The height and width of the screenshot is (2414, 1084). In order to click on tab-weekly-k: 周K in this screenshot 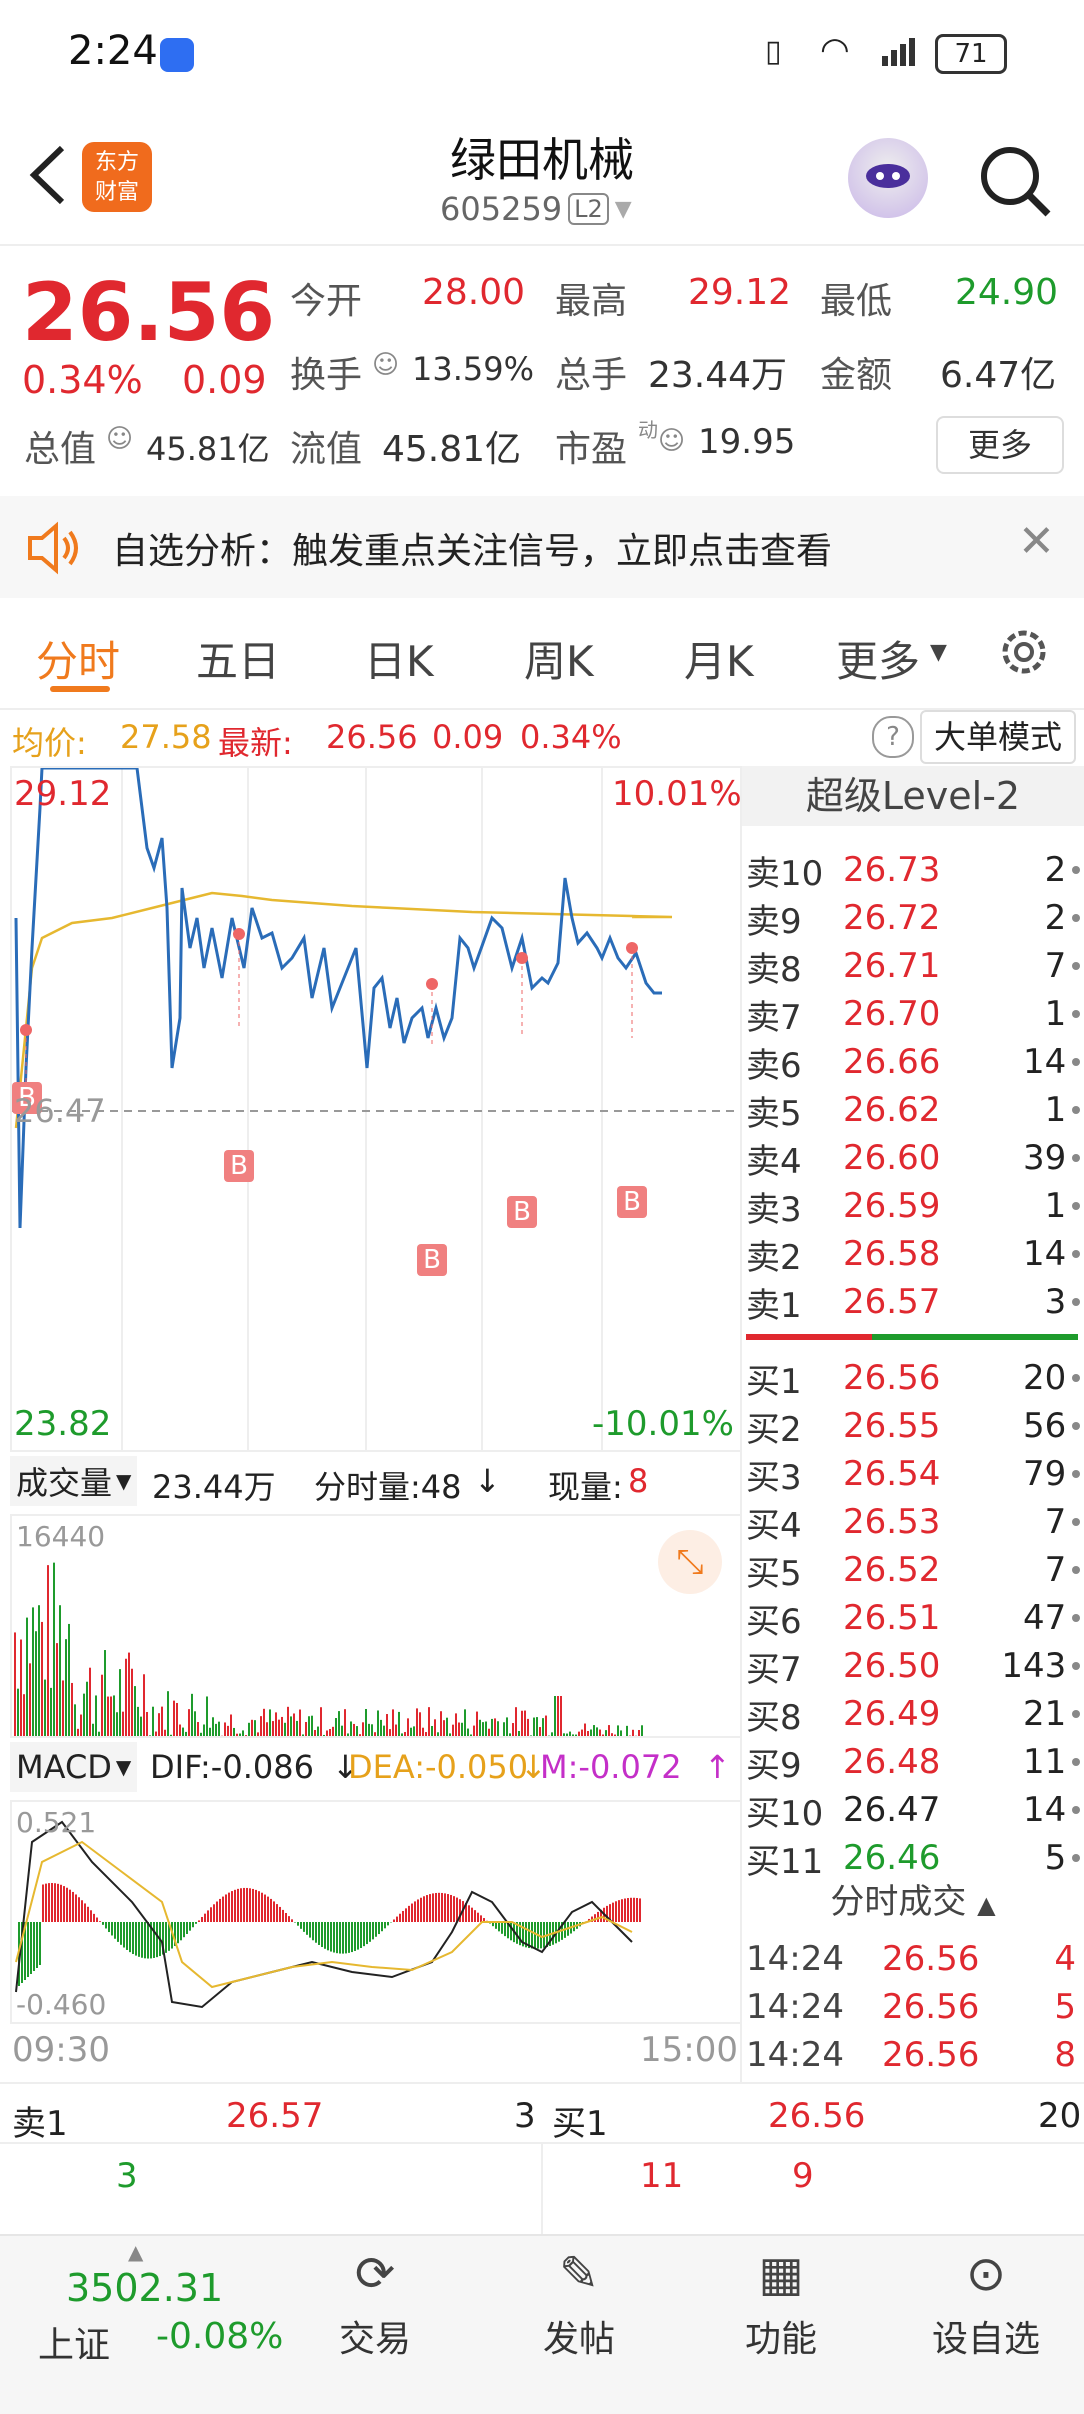, I will do `click(559, 658)`.